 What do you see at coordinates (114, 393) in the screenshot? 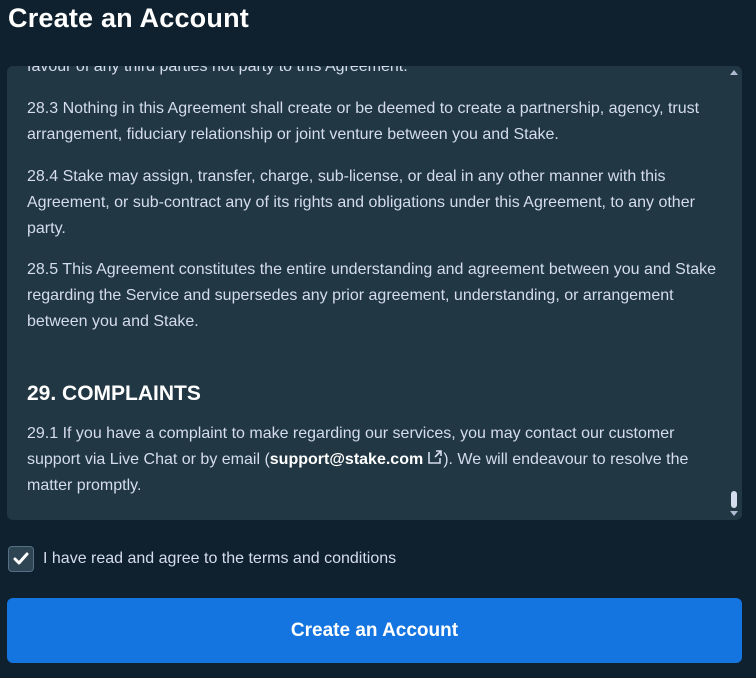
I see `terms-heading-complaints: 29. COMPLAINTS` at bounding box center [114, 393].